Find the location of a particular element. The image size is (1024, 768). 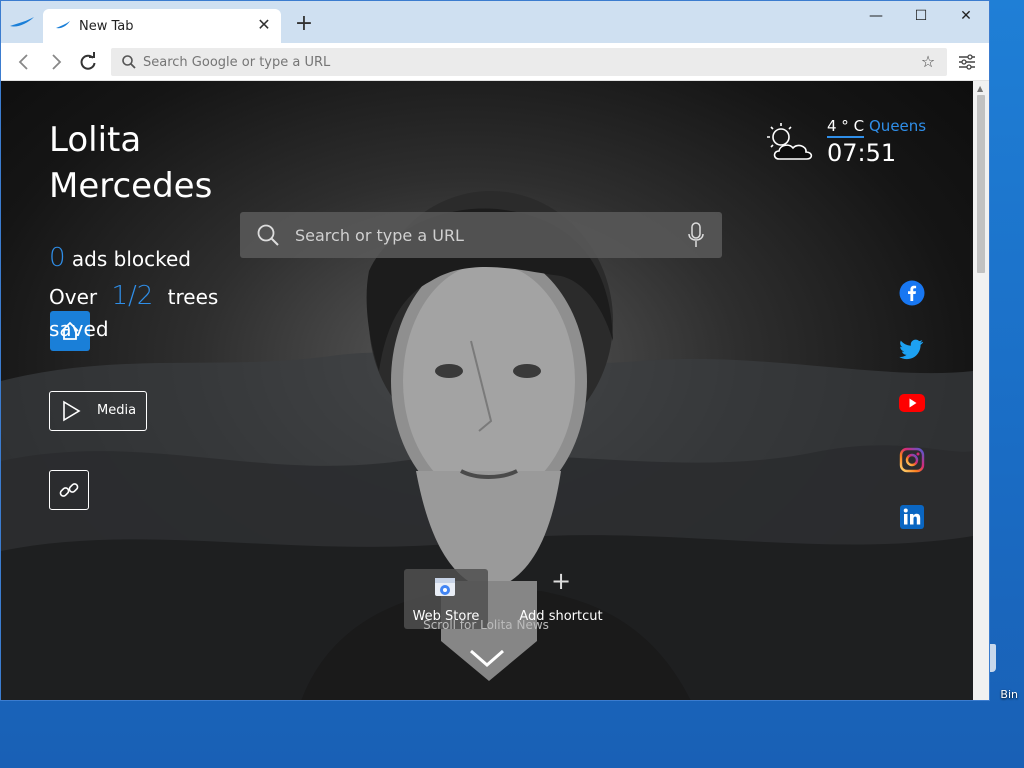

reload-button is located at coordinates (88, 62).